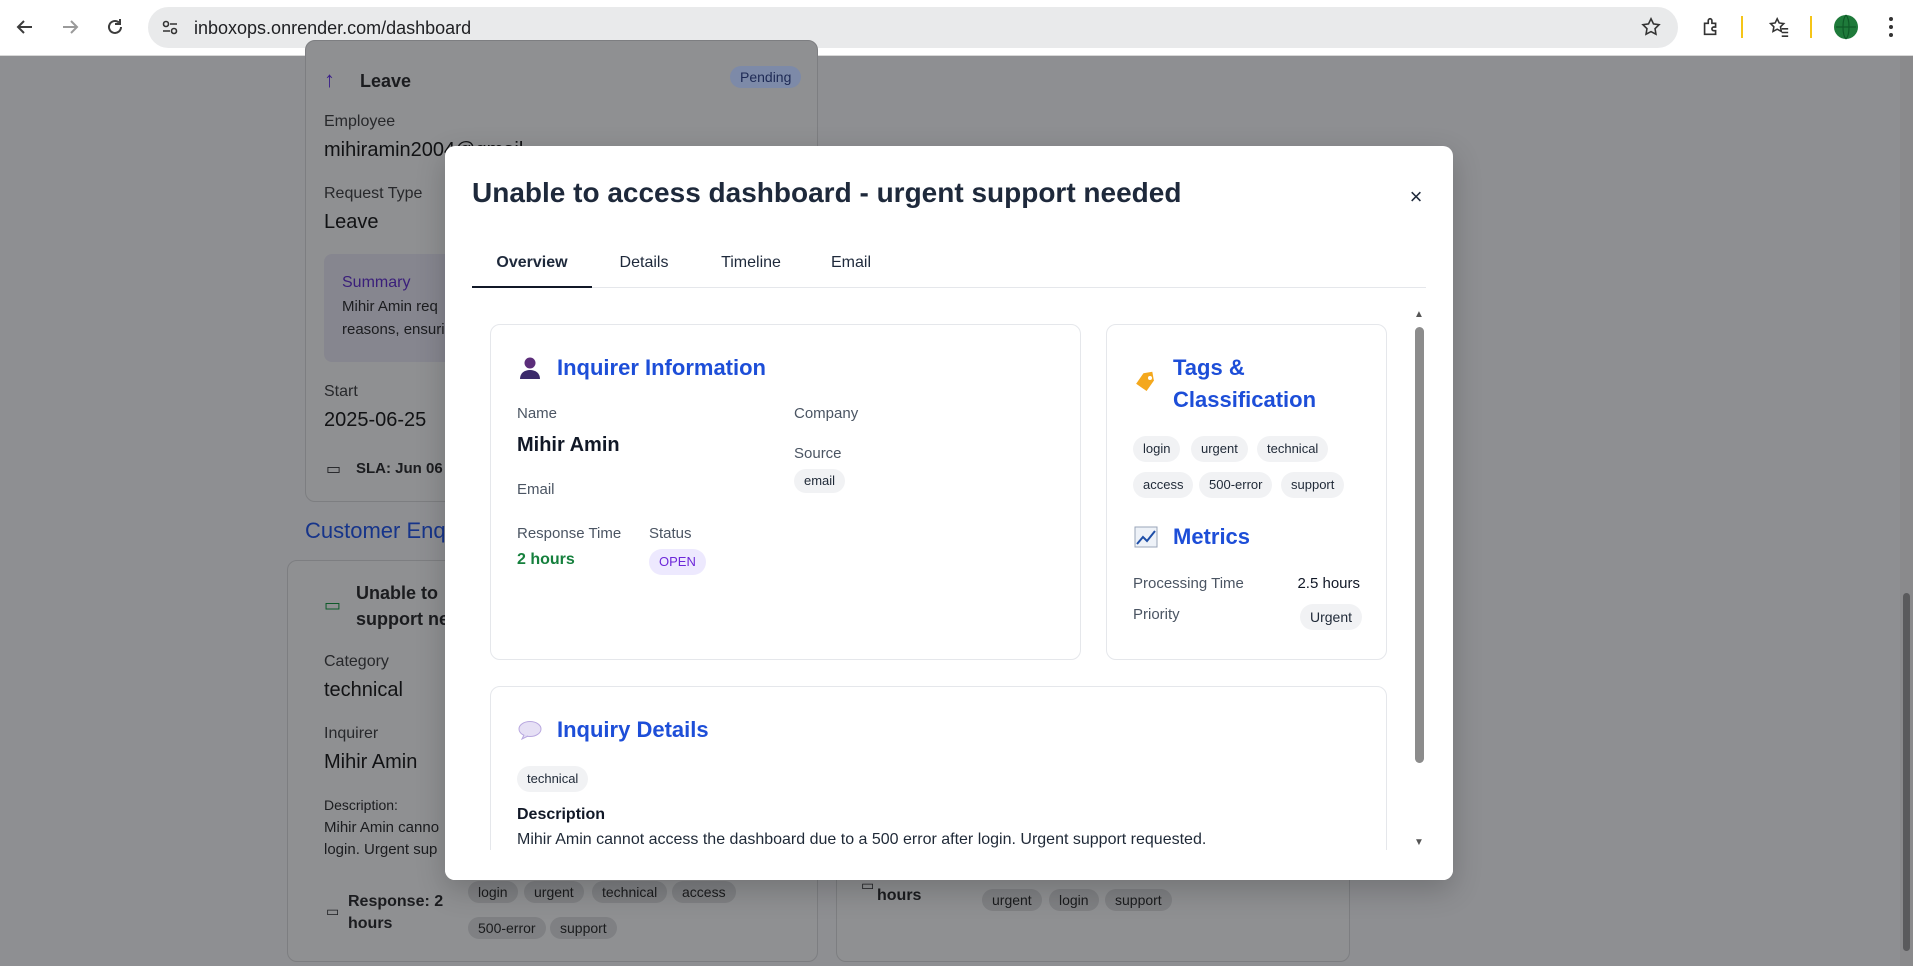  What do you see at coordinates (370, 923) in the screenshot?
I see `response-line-2: hours` at bounding box center [370, 923].